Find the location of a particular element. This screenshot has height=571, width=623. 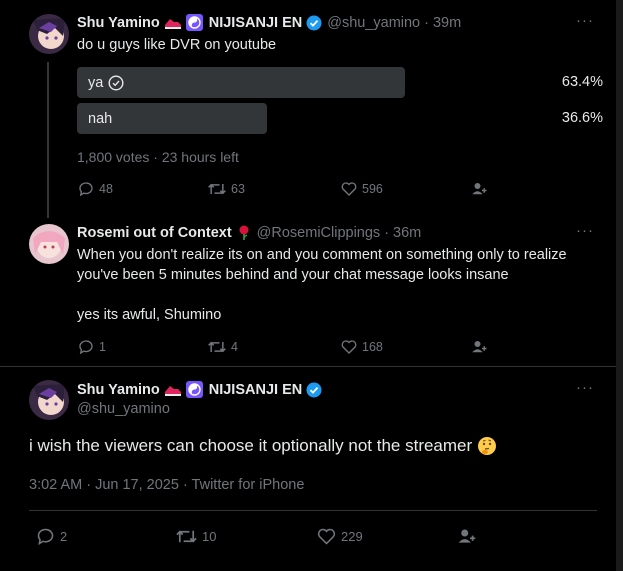

check-circle-icon is located at coordinates (116, 82).